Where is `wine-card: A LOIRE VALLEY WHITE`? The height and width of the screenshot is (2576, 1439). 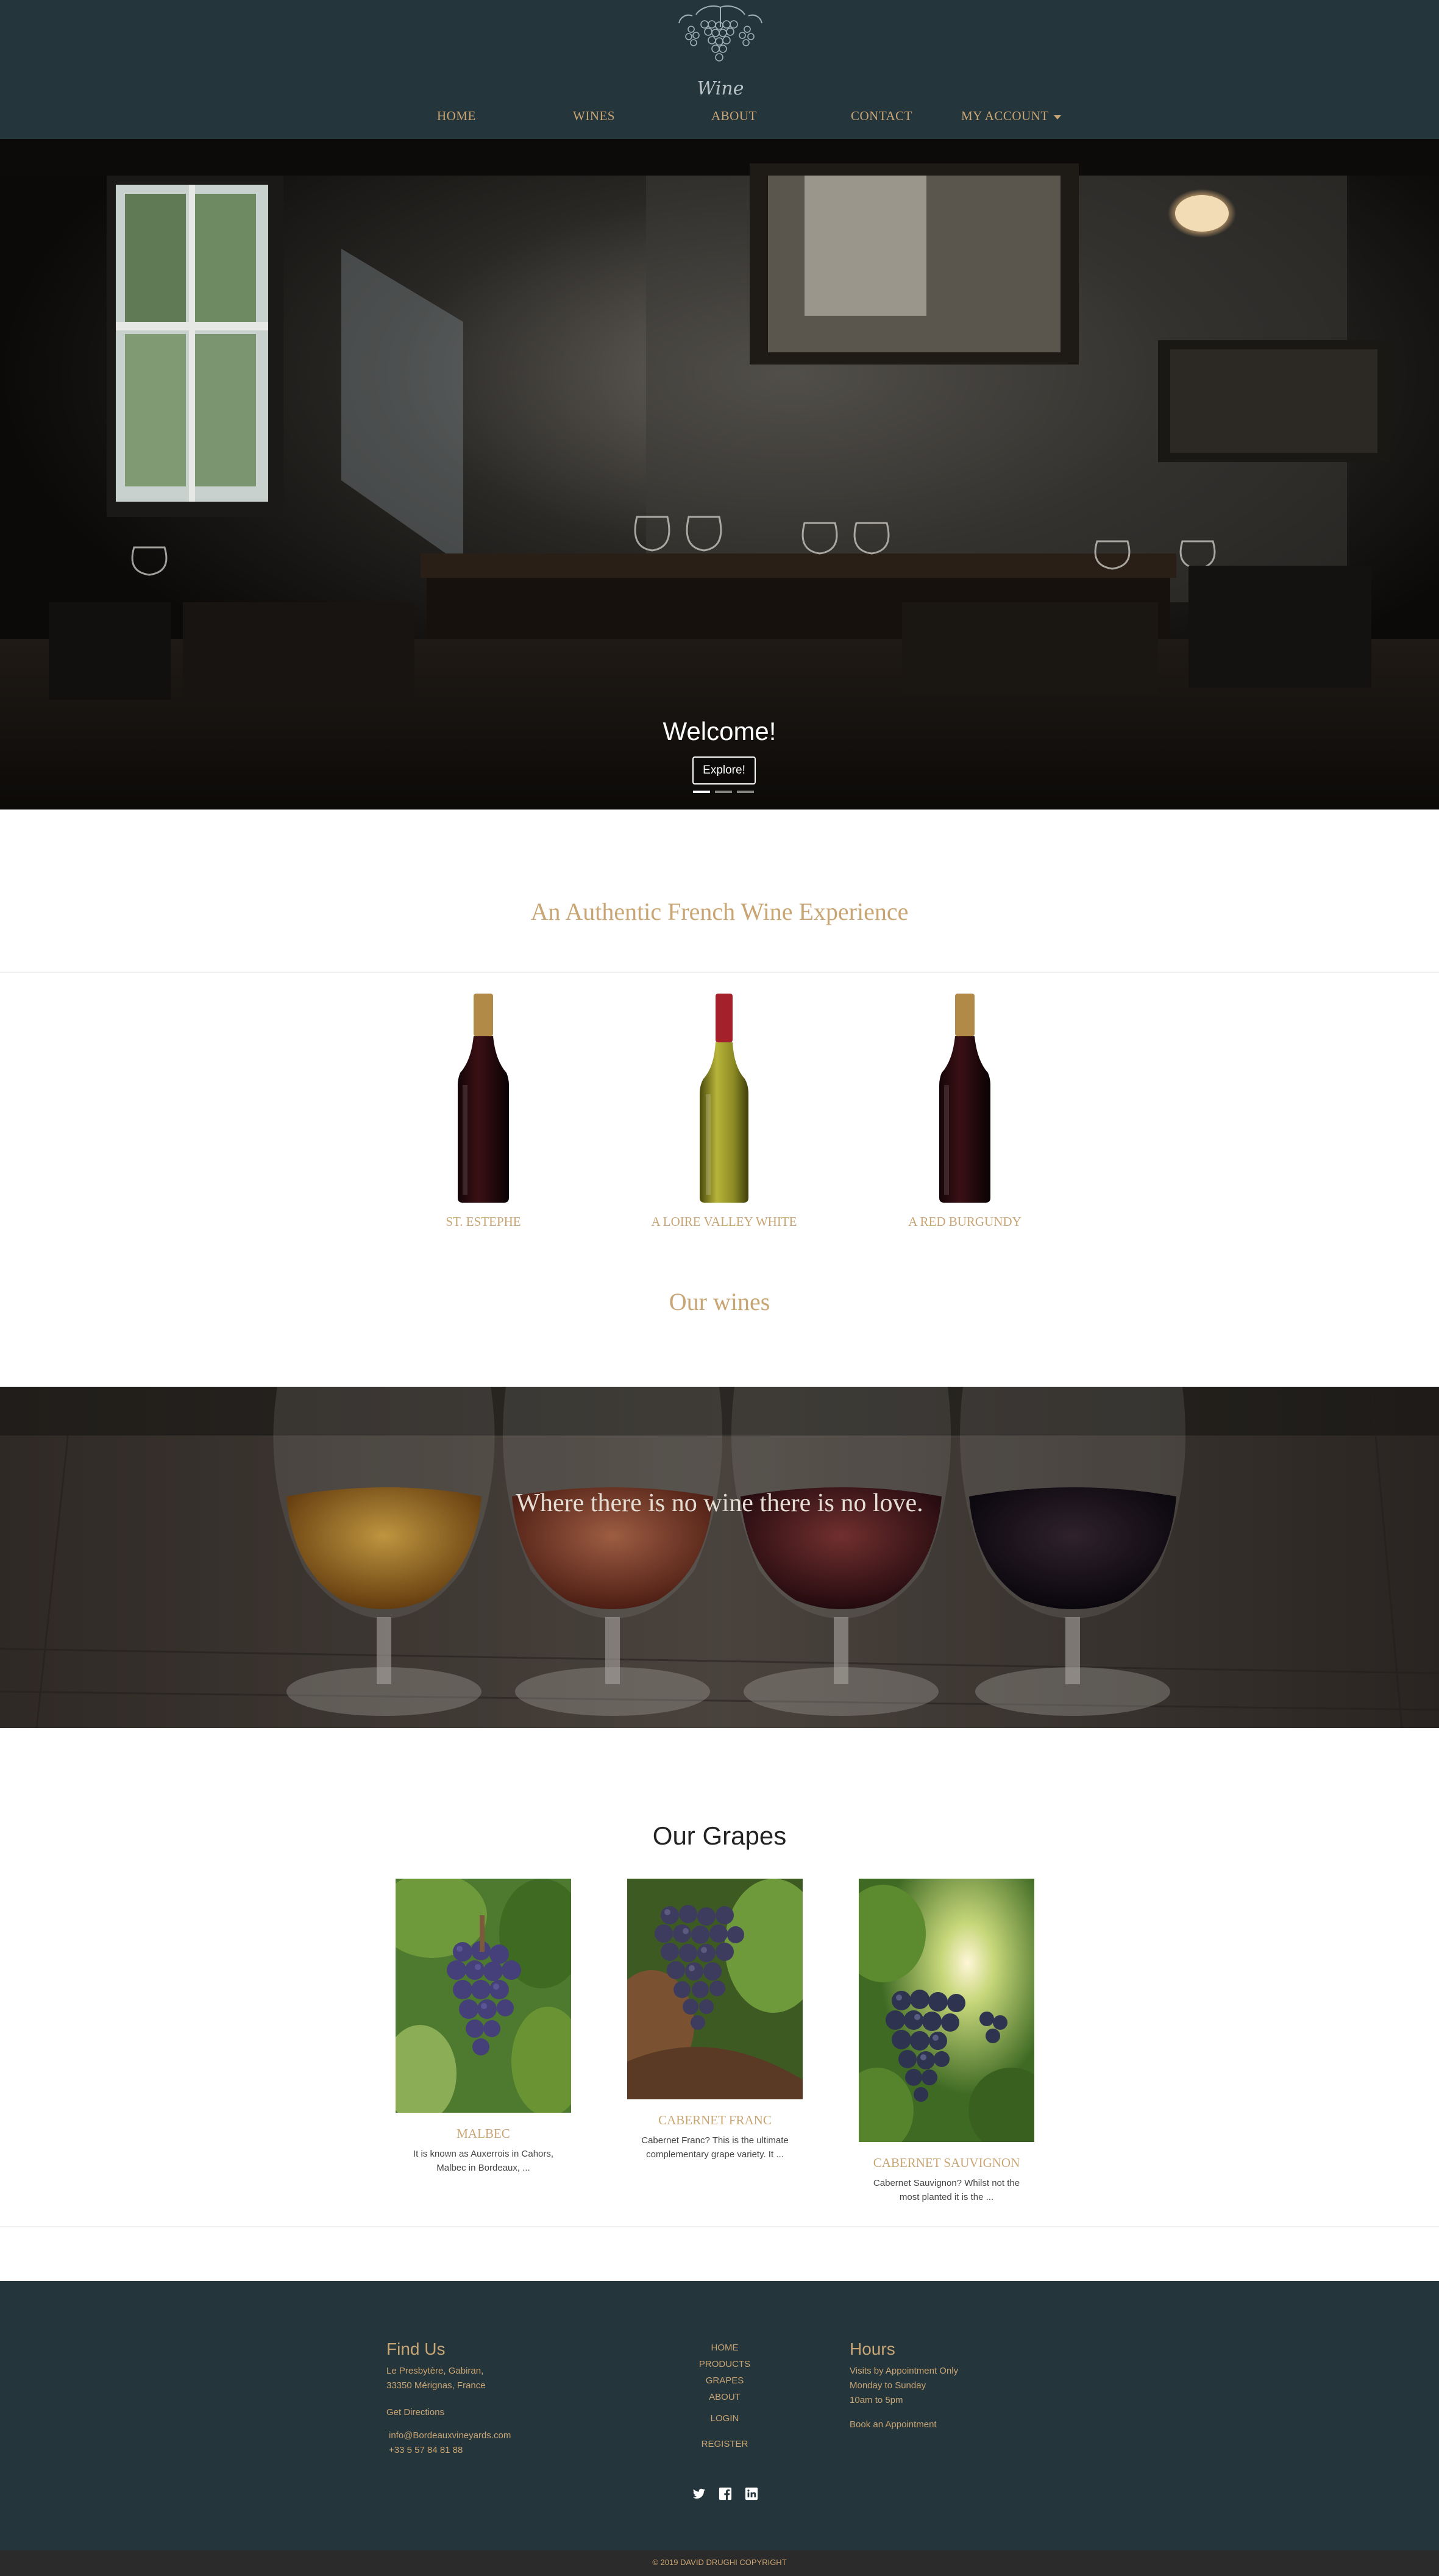 wine-card: A LOIRE VALLEY WHITE is located at coordinates (724, 1112).